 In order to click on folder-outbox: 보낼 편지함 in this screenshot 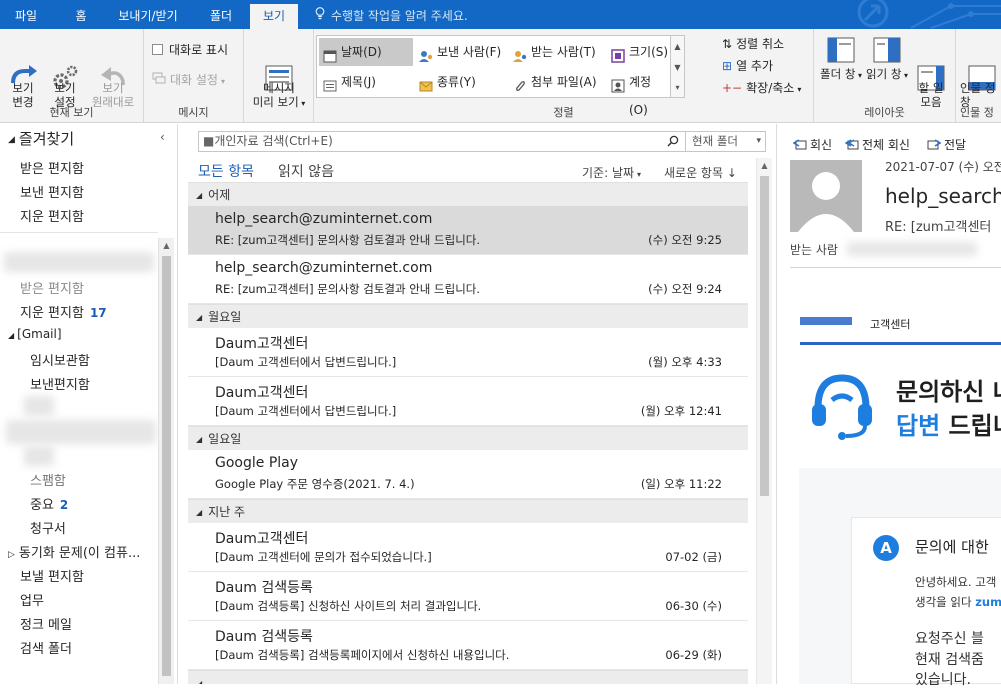, I will do `click(52, 575)`.